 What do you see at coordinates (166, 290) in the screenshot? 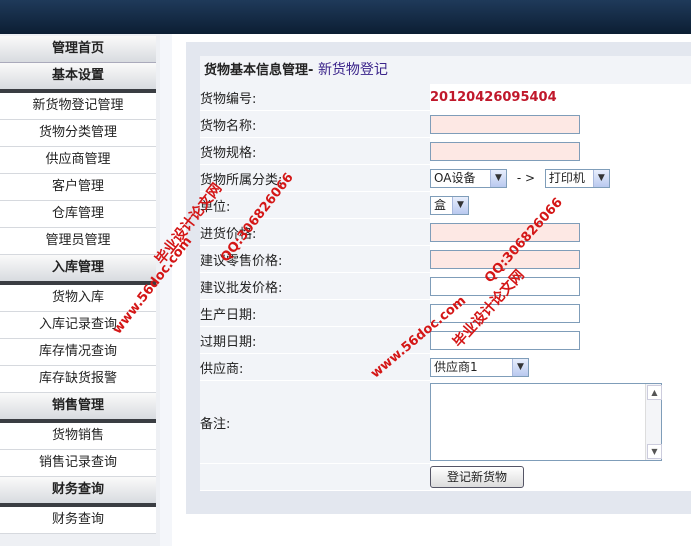
I see `sidebar-divider` at bounding box center [166, 290].